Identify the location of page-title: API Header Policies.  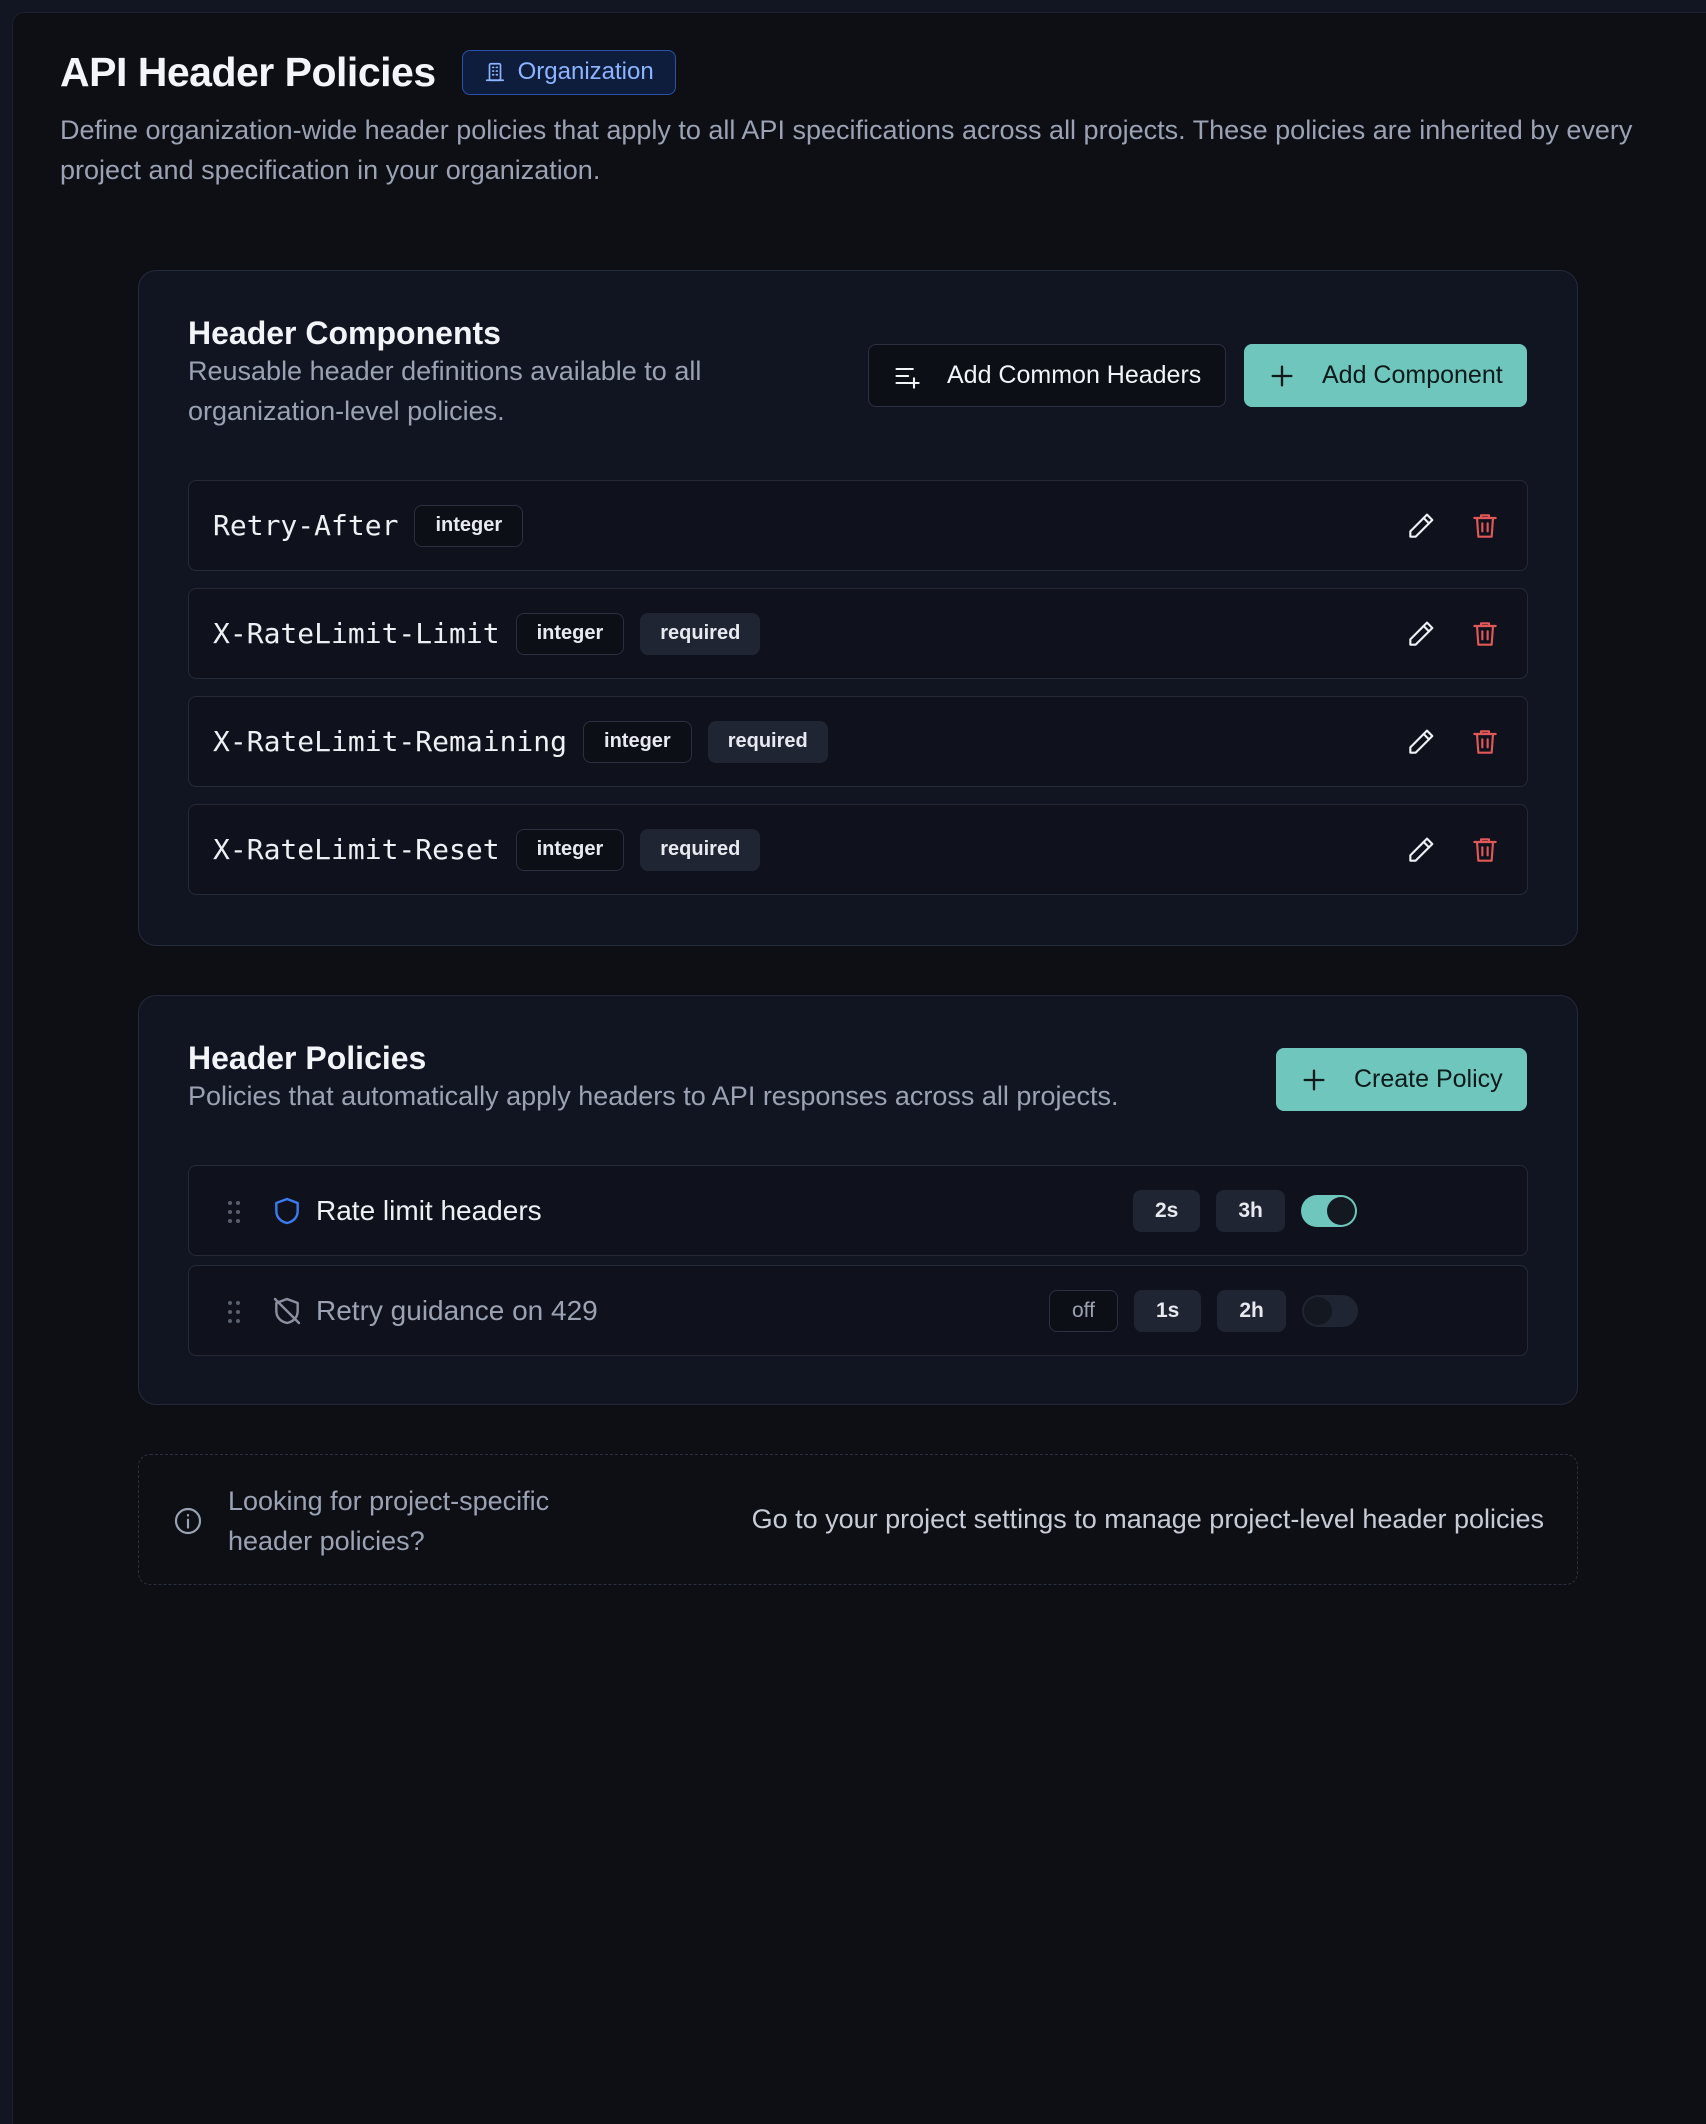
(248, 71).